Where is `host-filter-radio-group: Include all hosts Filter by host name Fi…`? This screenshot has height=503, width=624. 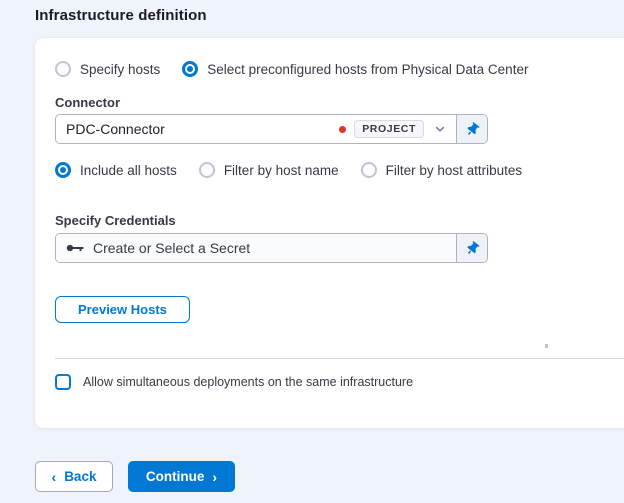 host-filter-radio-group: Include all hosts Filter by host name Fi… is located at coordinates (288, 170).